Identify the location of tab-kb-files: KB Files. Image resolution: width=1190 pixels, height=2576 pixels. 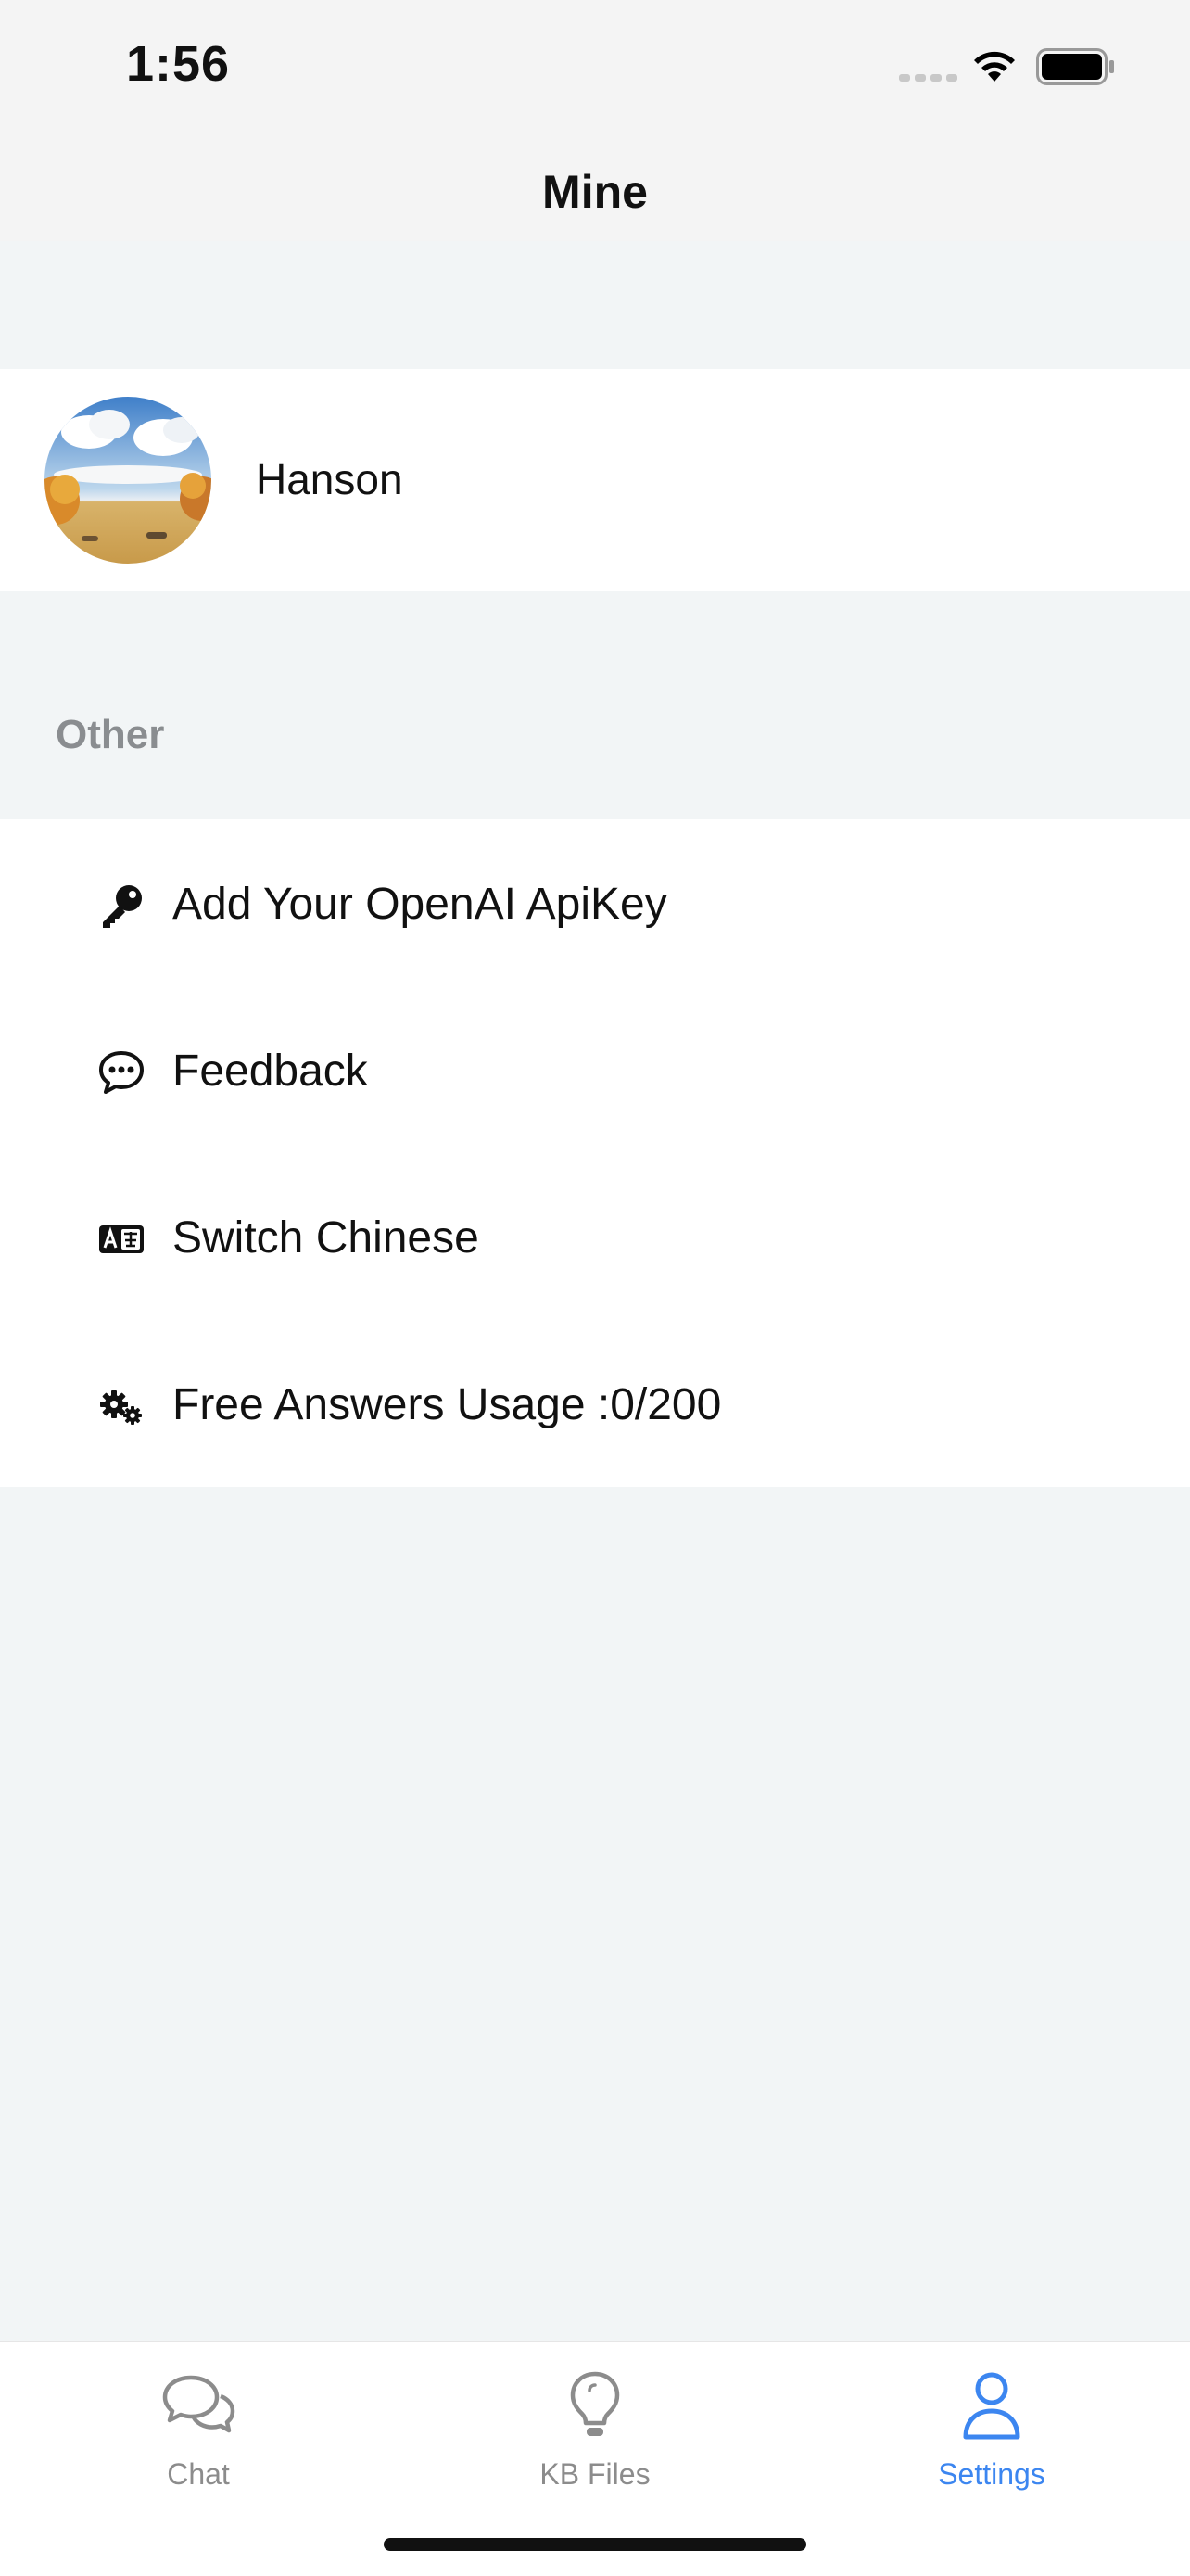
(595, 2435).